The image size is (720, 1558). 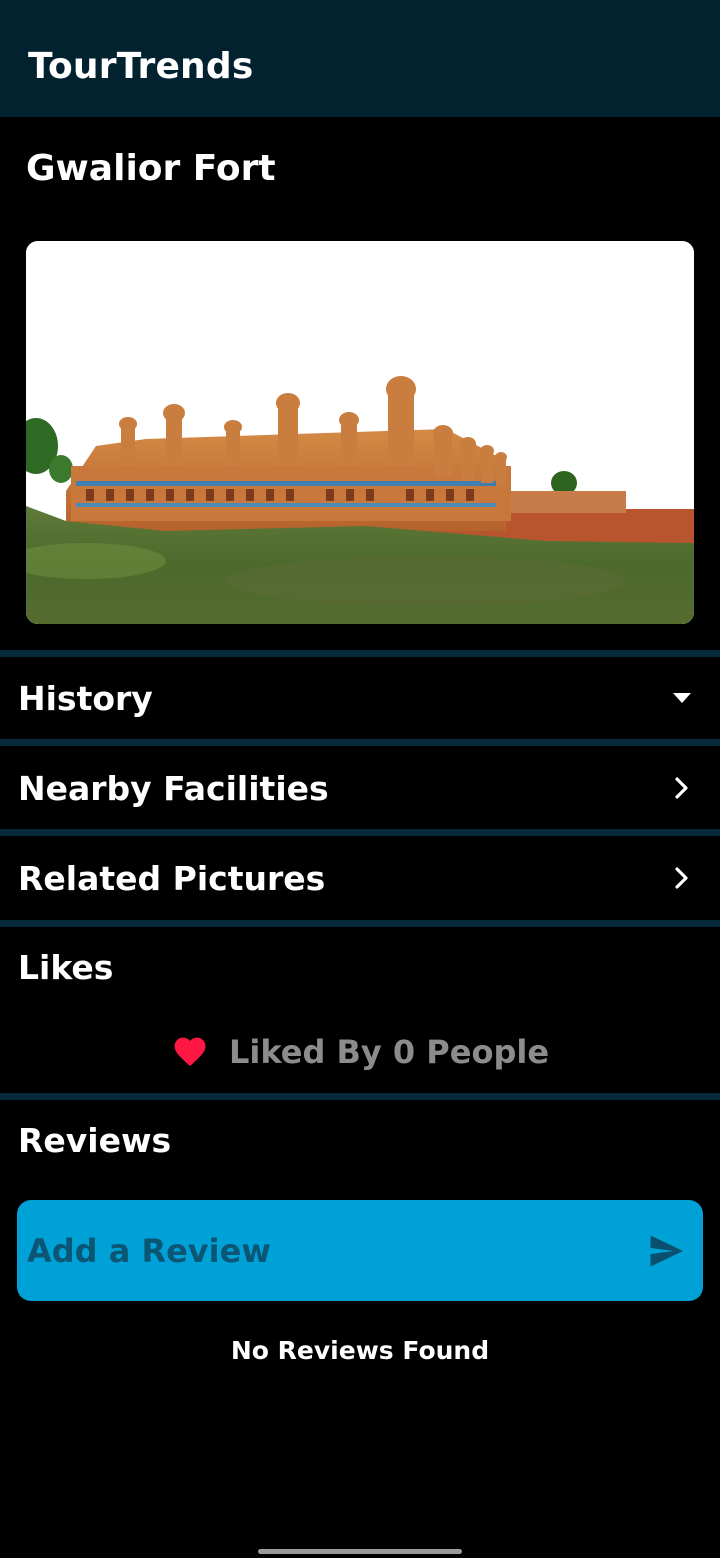 I want to click on nearby-facilities-section: Nearby Facilities, so click(x=360, y=788).